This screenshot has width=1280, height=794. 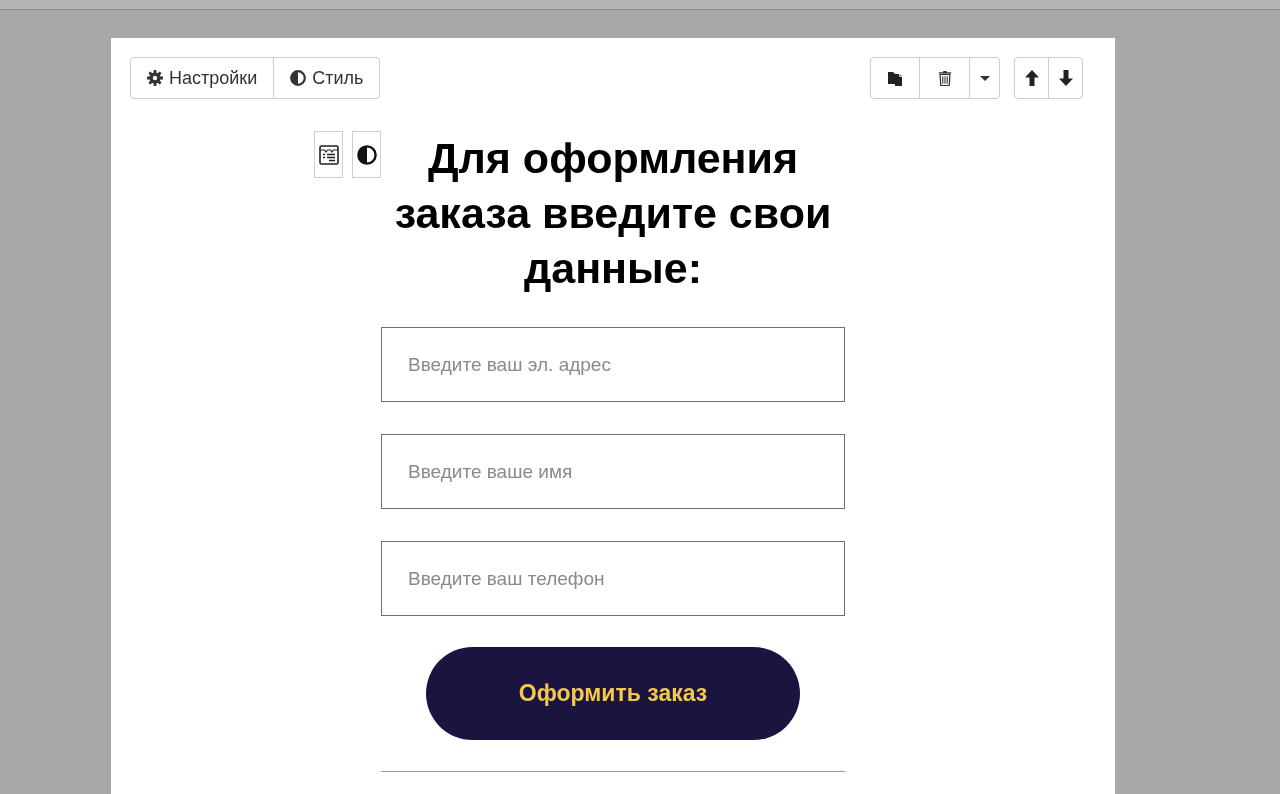 What do you see at coordinates (327, 78) in the screenshot?
I see `style-button: Стиль` at bounding box center [327, 78].